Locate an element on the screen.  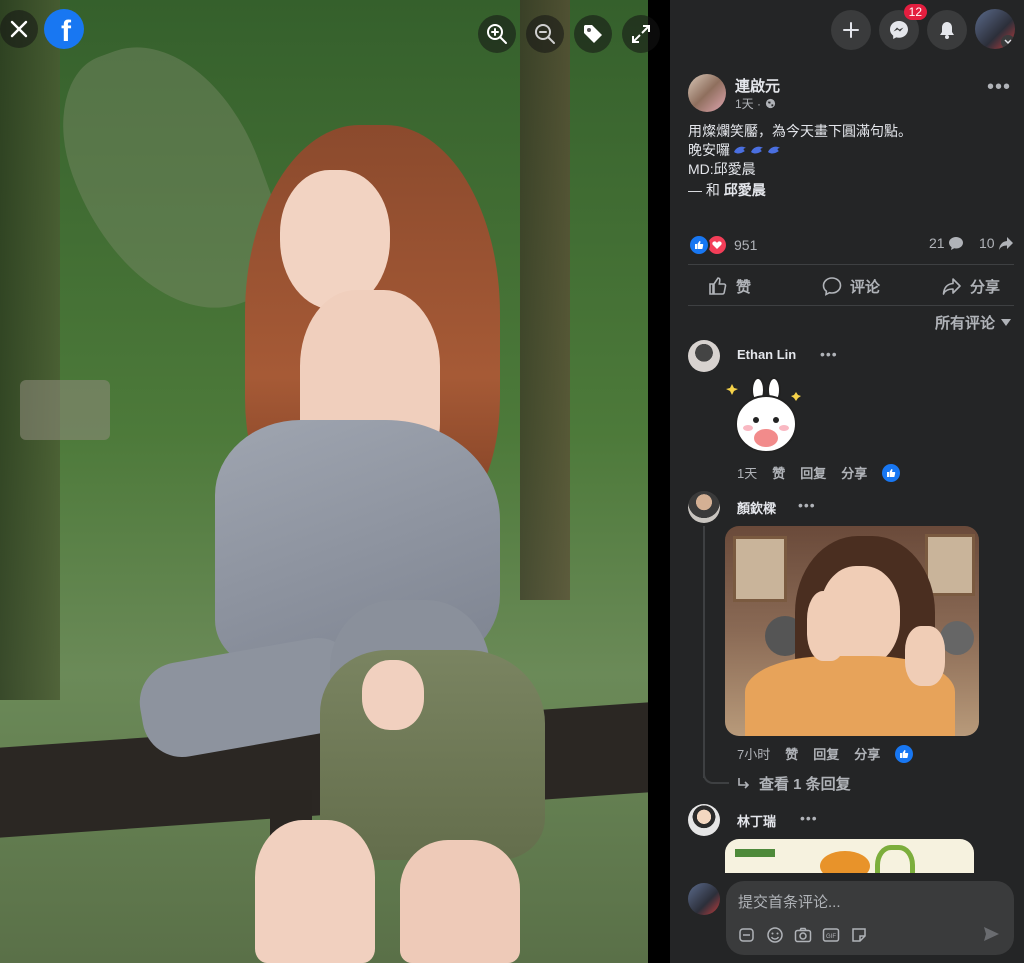
bell-icon is located at coordinates (947, 30).